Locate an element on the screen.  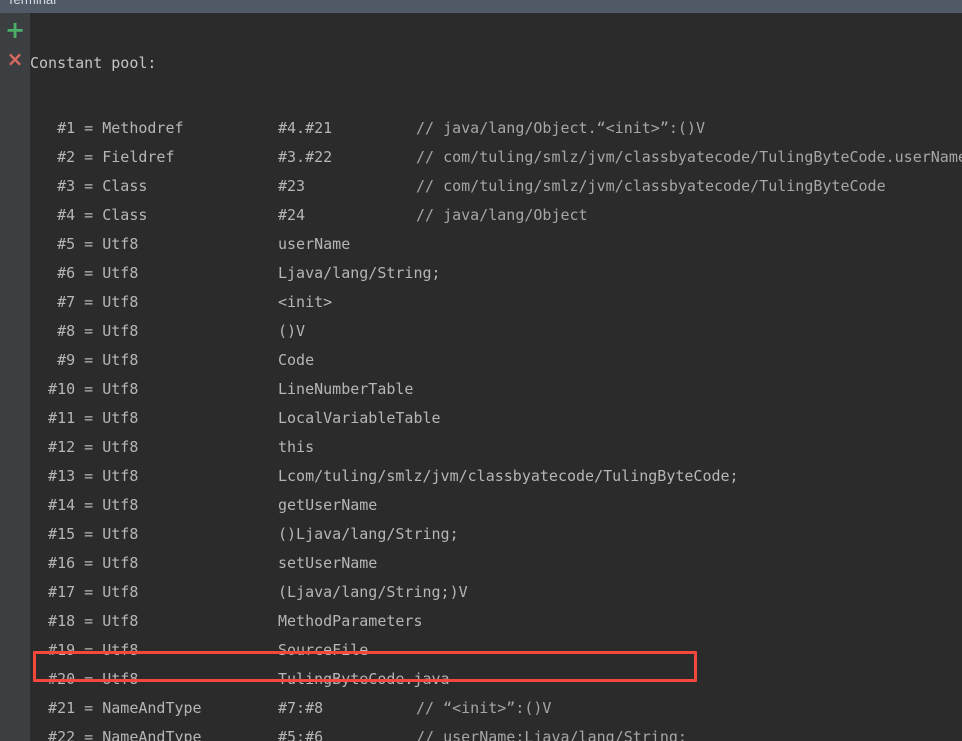
constant-pool-value: TulingByteCode.java is located at coordinates (364, 679).